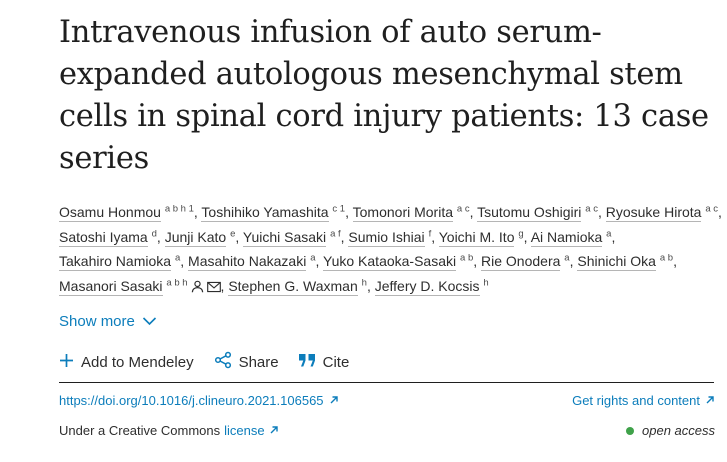 This screenshot has width=727, height=462. I want to click on author-affiliation: a b h, so click(176, 282).